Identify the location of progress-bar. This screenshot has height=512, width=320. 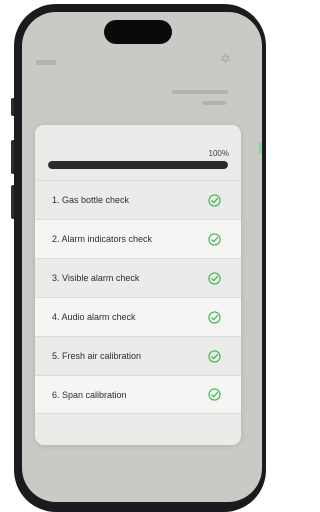
(138, 165).